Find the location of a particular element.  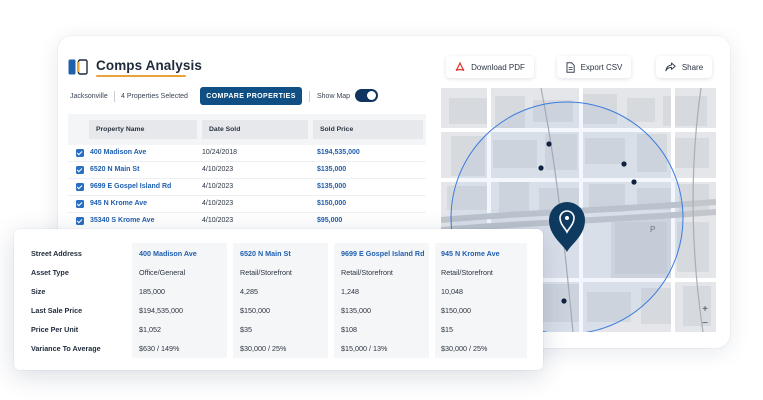

show-map-toggle is located at coordinates (366, 95).